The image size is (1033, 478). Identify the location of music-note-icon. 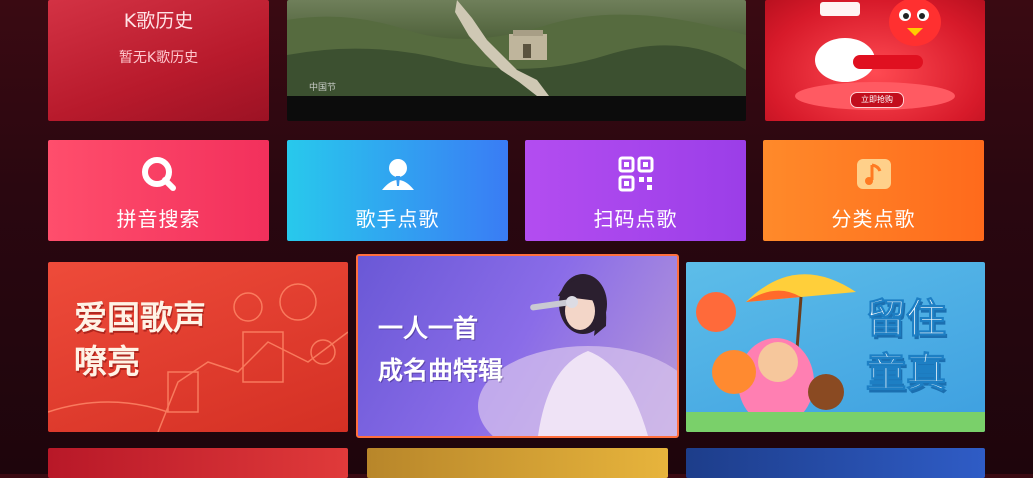
(873, 174).